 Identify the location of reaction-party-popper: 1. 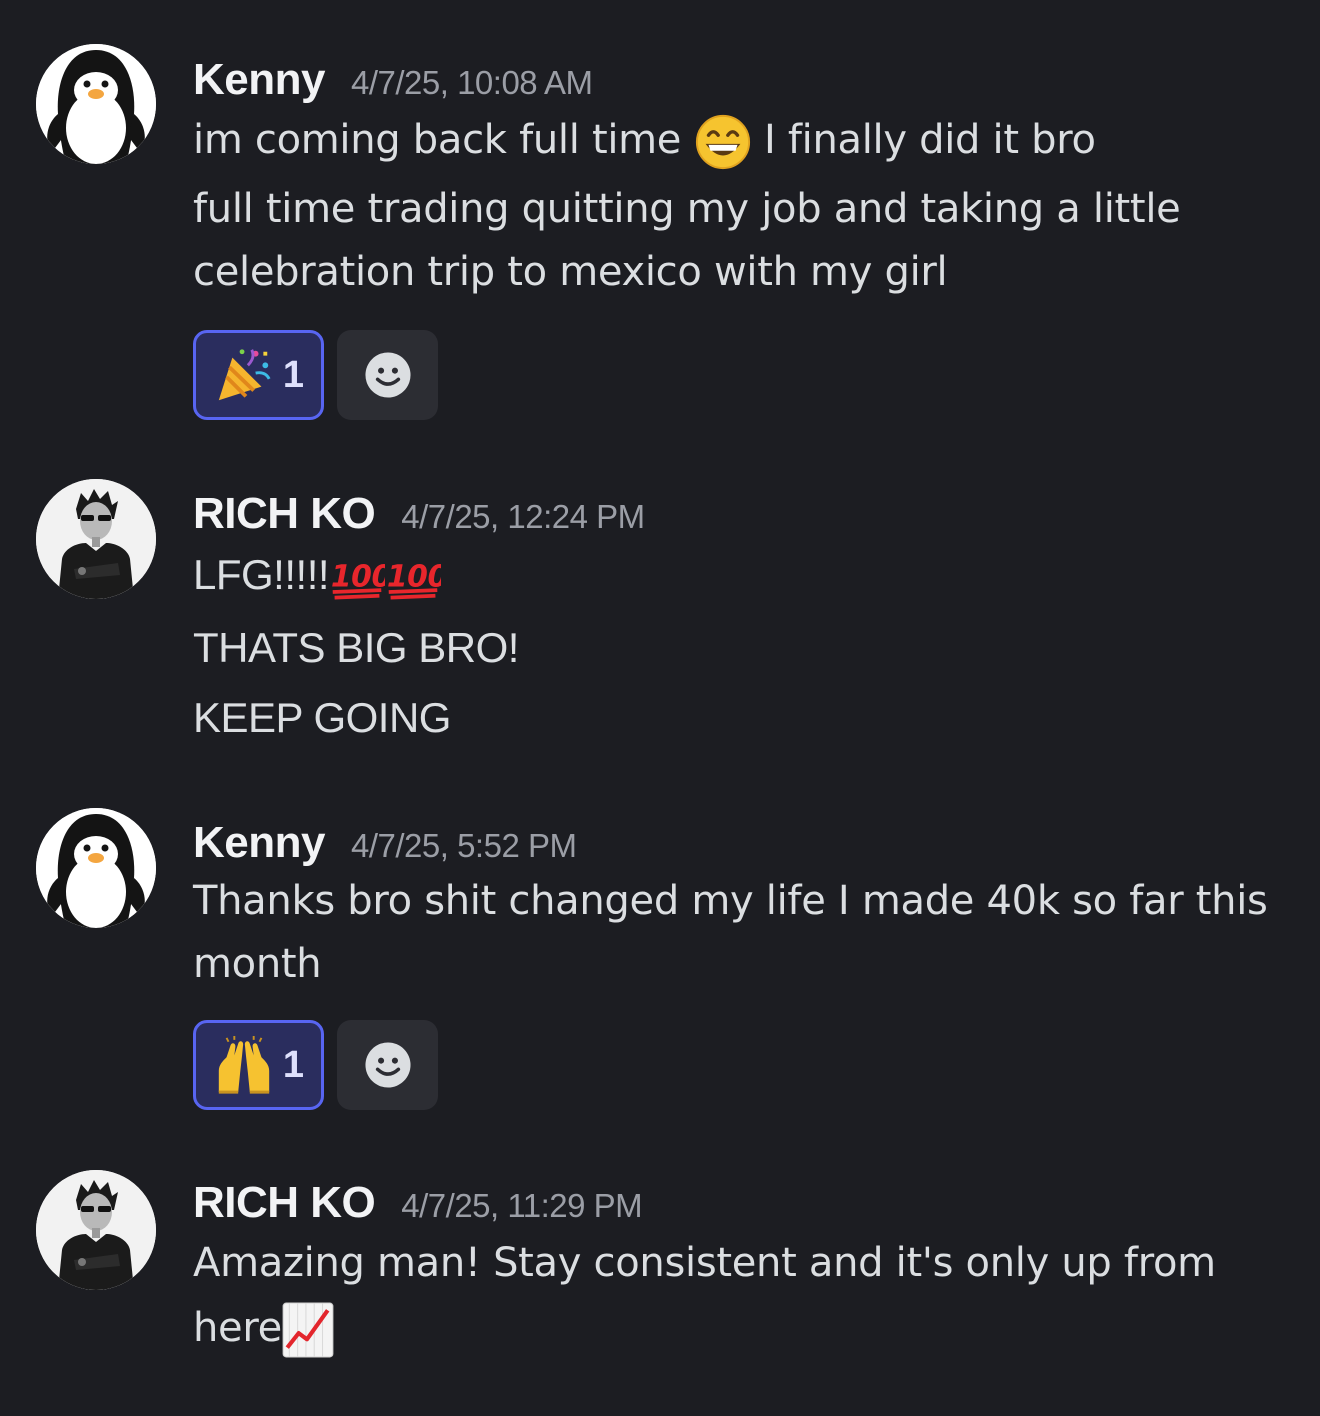
(258, 375).